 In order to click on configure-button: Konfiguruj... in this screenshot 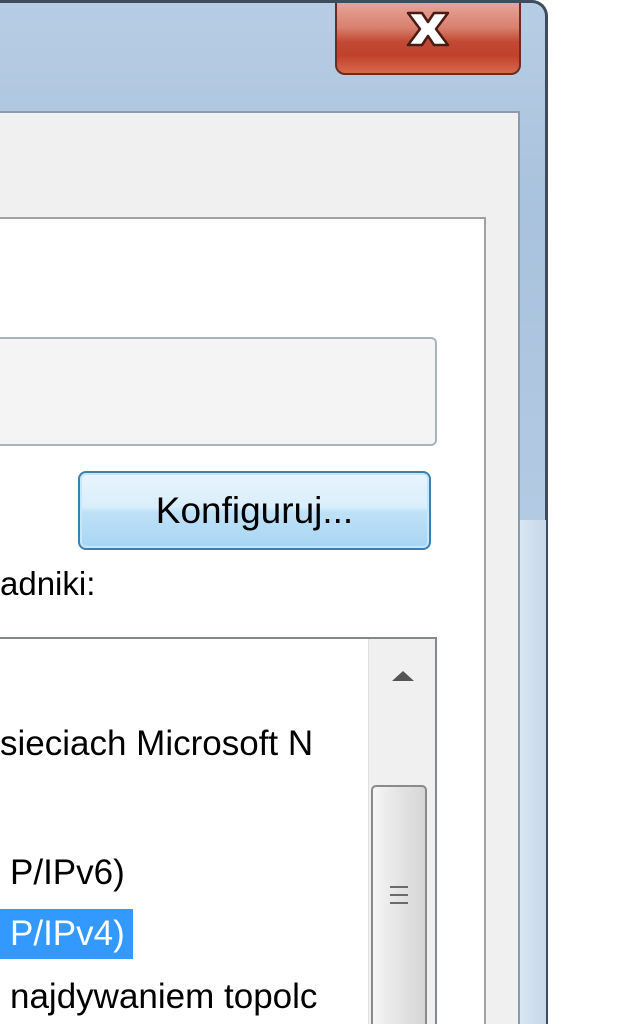, I will do `click(254, 510)`.